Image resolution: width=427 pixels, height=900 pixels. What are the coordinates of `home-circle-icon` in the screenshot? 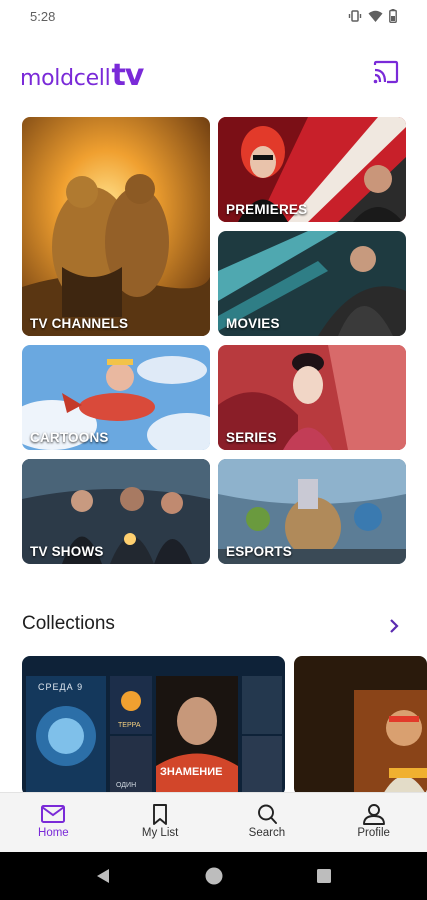 It's located at (214, 876).